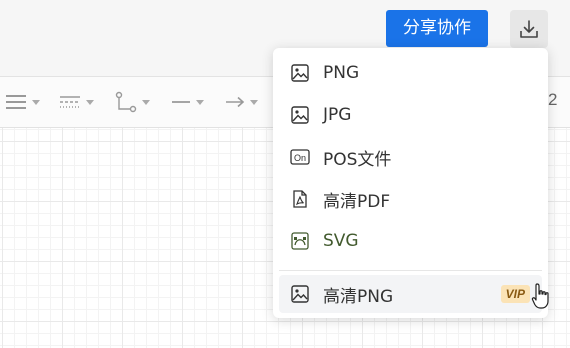 The height and width of the screenshot is (348, 570). What do you see at coordinates (410, 157) in the screenshot?
I see `export-pos-item: On POS文件` at bounding box center [410, 157].